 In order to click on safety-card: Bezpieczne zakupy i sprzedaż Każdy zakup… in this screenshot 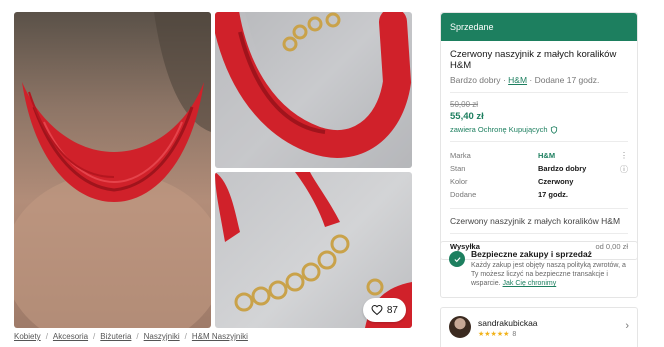, I will do `click(539, 269)`.